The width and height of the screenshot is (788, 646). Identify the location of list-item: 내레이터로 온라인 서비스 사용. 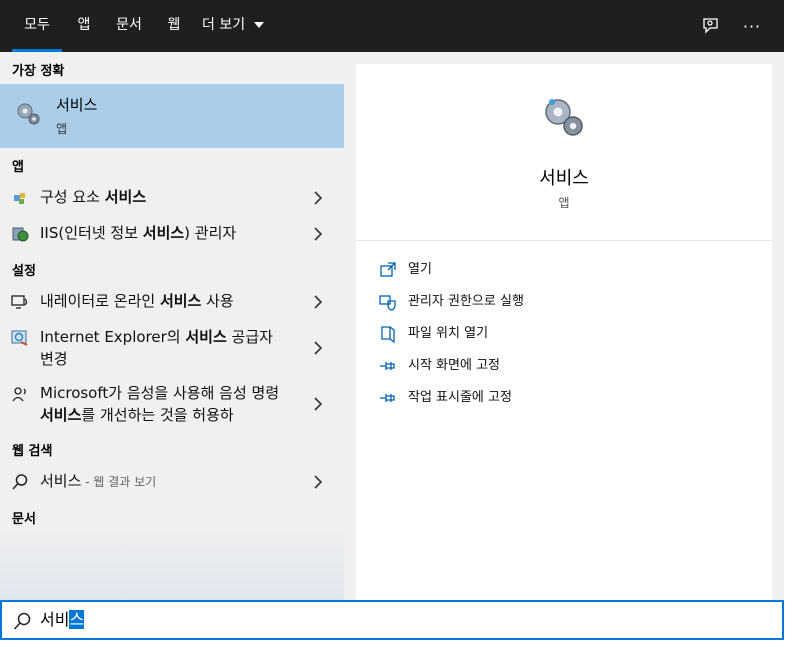
(172, 302).